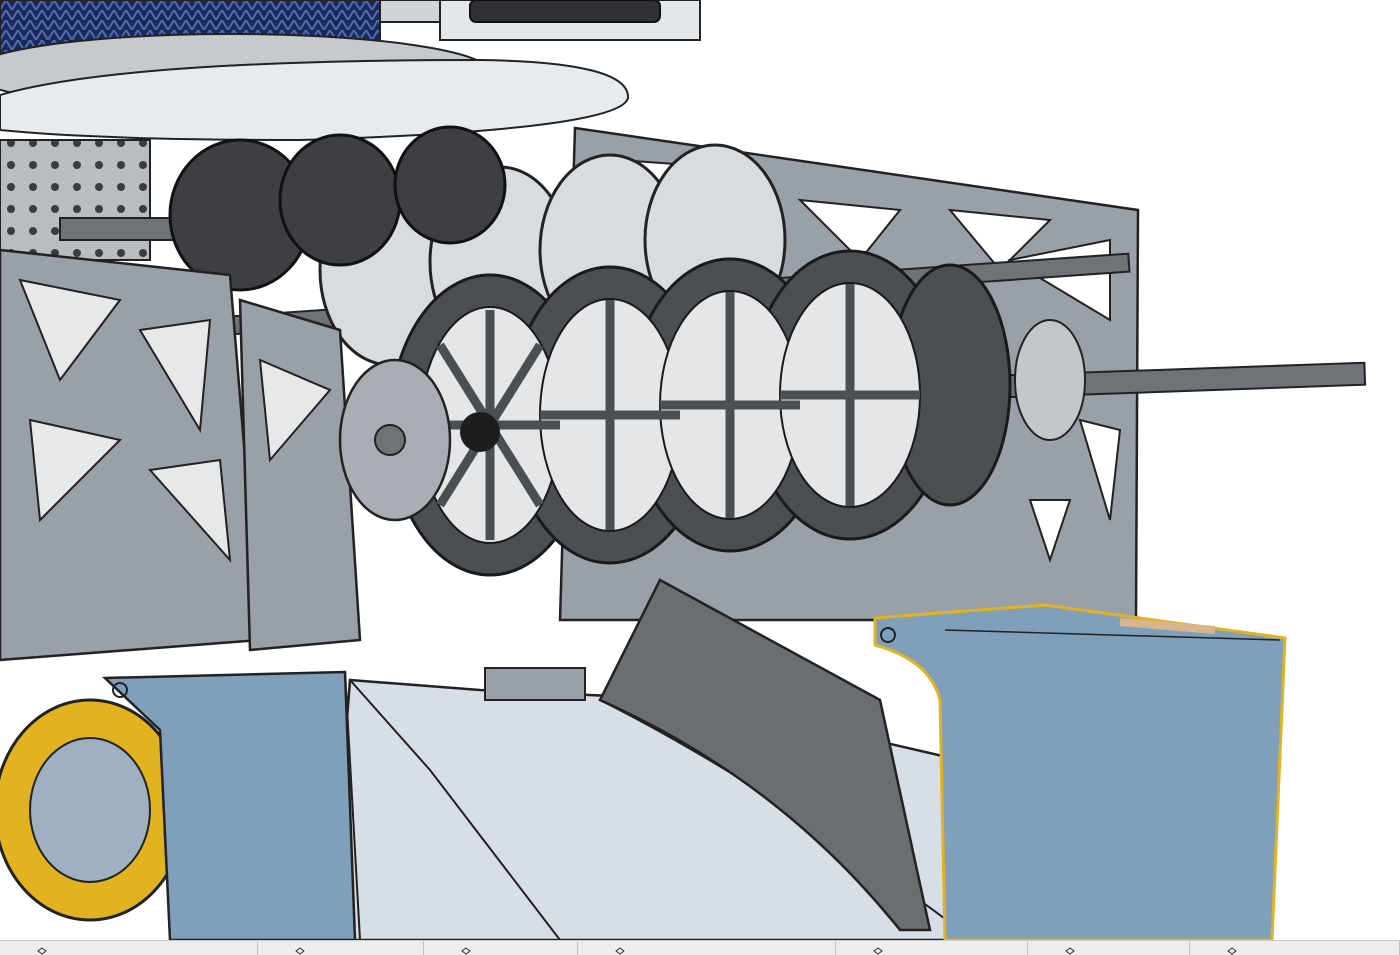  I want to click on yellow-gear, so click(93, 810).